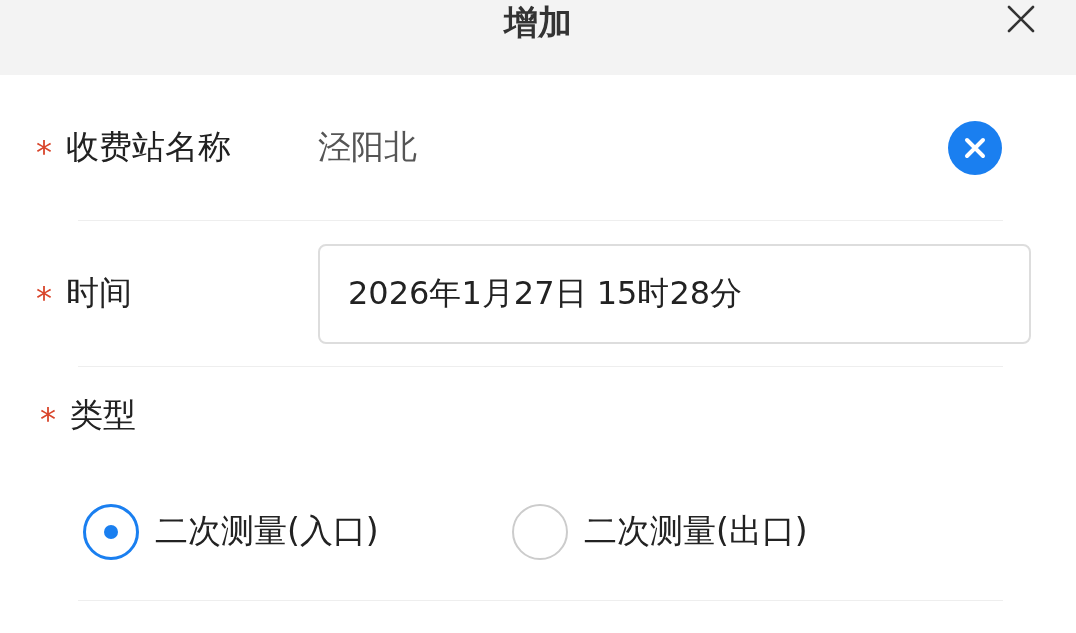 Image resolution: width=1076 pixels, height=633 pixels. I want to click on close-icon, so click(1021, 19).